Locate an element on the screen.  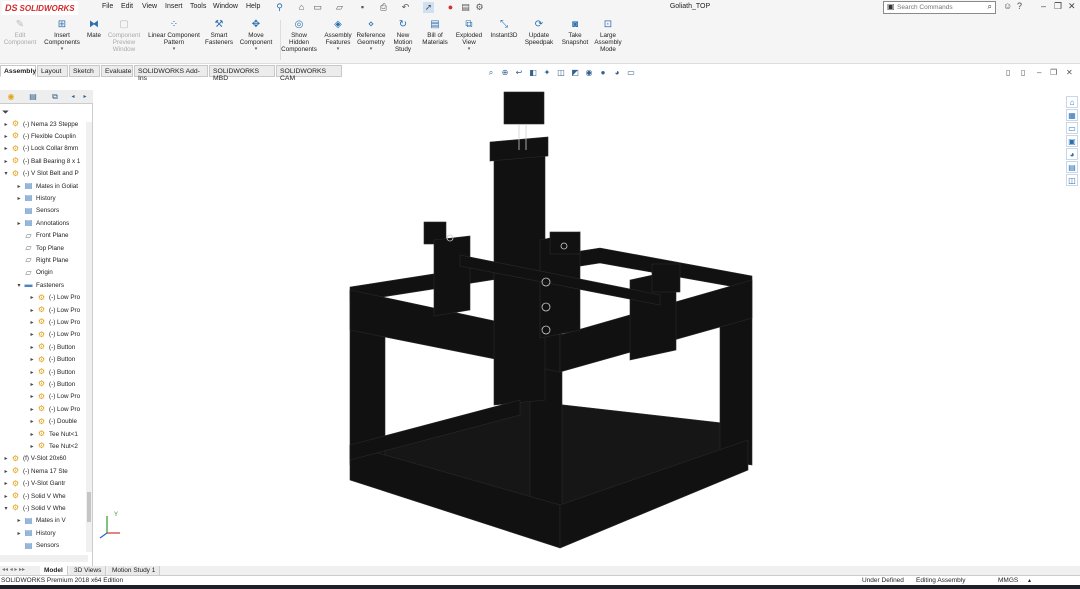
linear-component-pattern-button: ⁘ Linear Component Pattern ▾ is located at coordinates (174, 36).